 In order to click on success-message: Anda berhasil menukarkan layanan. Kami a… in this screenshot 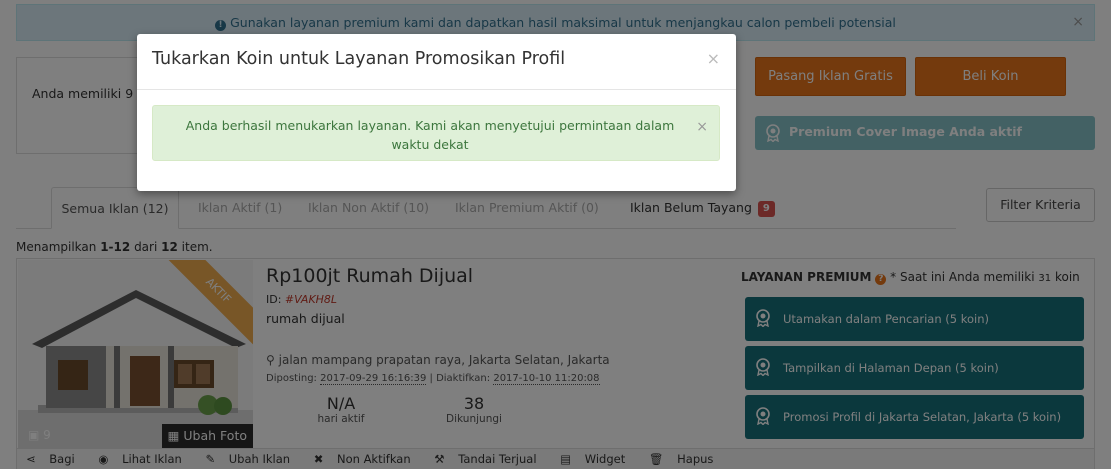, I will do `click(430, 135)`.